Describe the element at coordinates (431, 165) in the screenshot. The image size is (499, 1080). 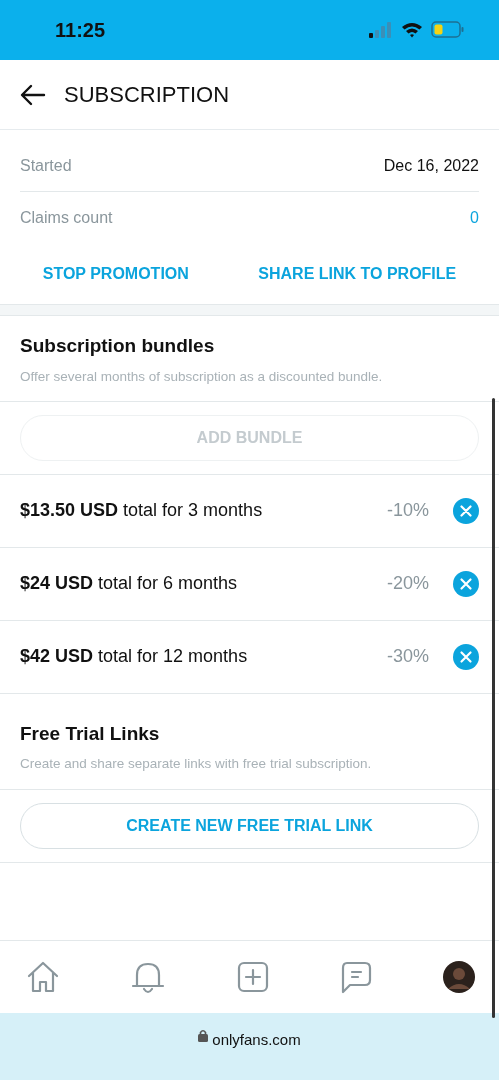
I see `detail-value: Dec 16, 2022` at that location.